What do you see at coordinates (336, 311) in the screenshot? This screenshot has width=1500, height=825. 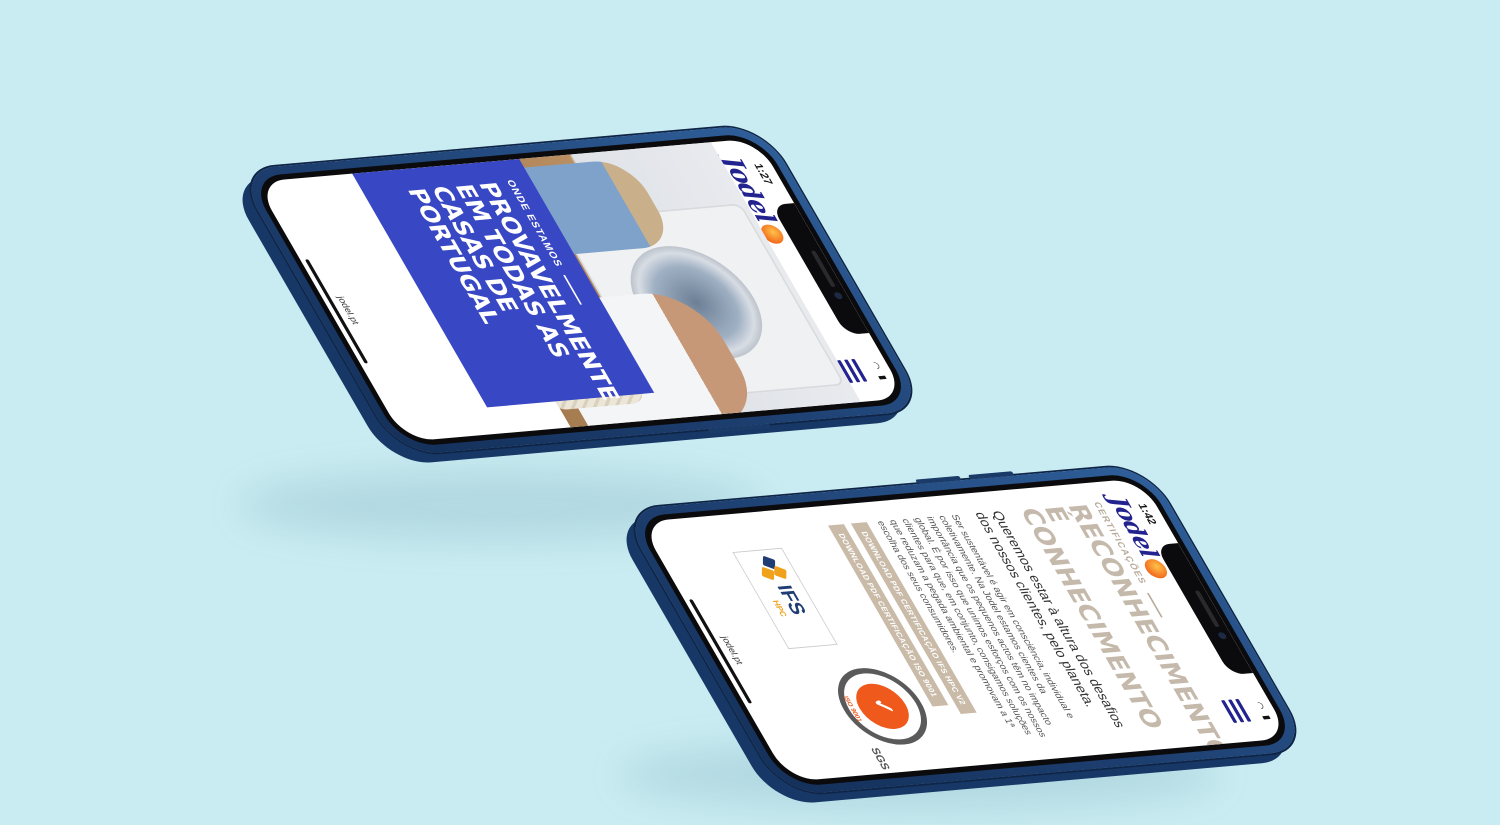 I see `home-indicator` at bounding box center [336, 311].